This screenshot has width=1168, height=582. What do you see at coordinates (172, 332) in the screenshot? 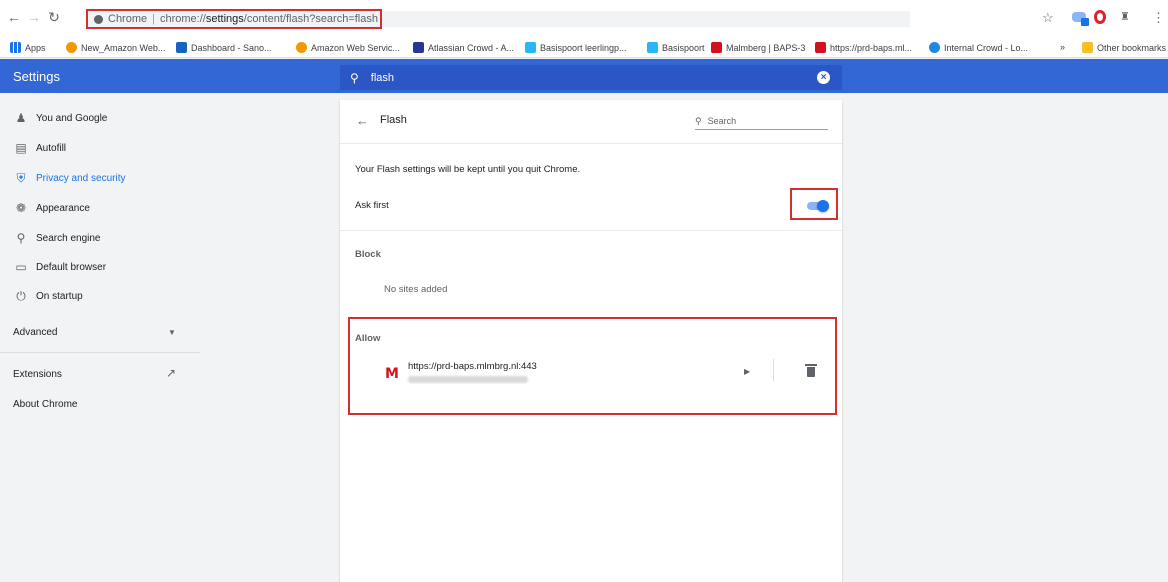
I see `chevron-down-icon: ▼` at bounding box center [172, 332].